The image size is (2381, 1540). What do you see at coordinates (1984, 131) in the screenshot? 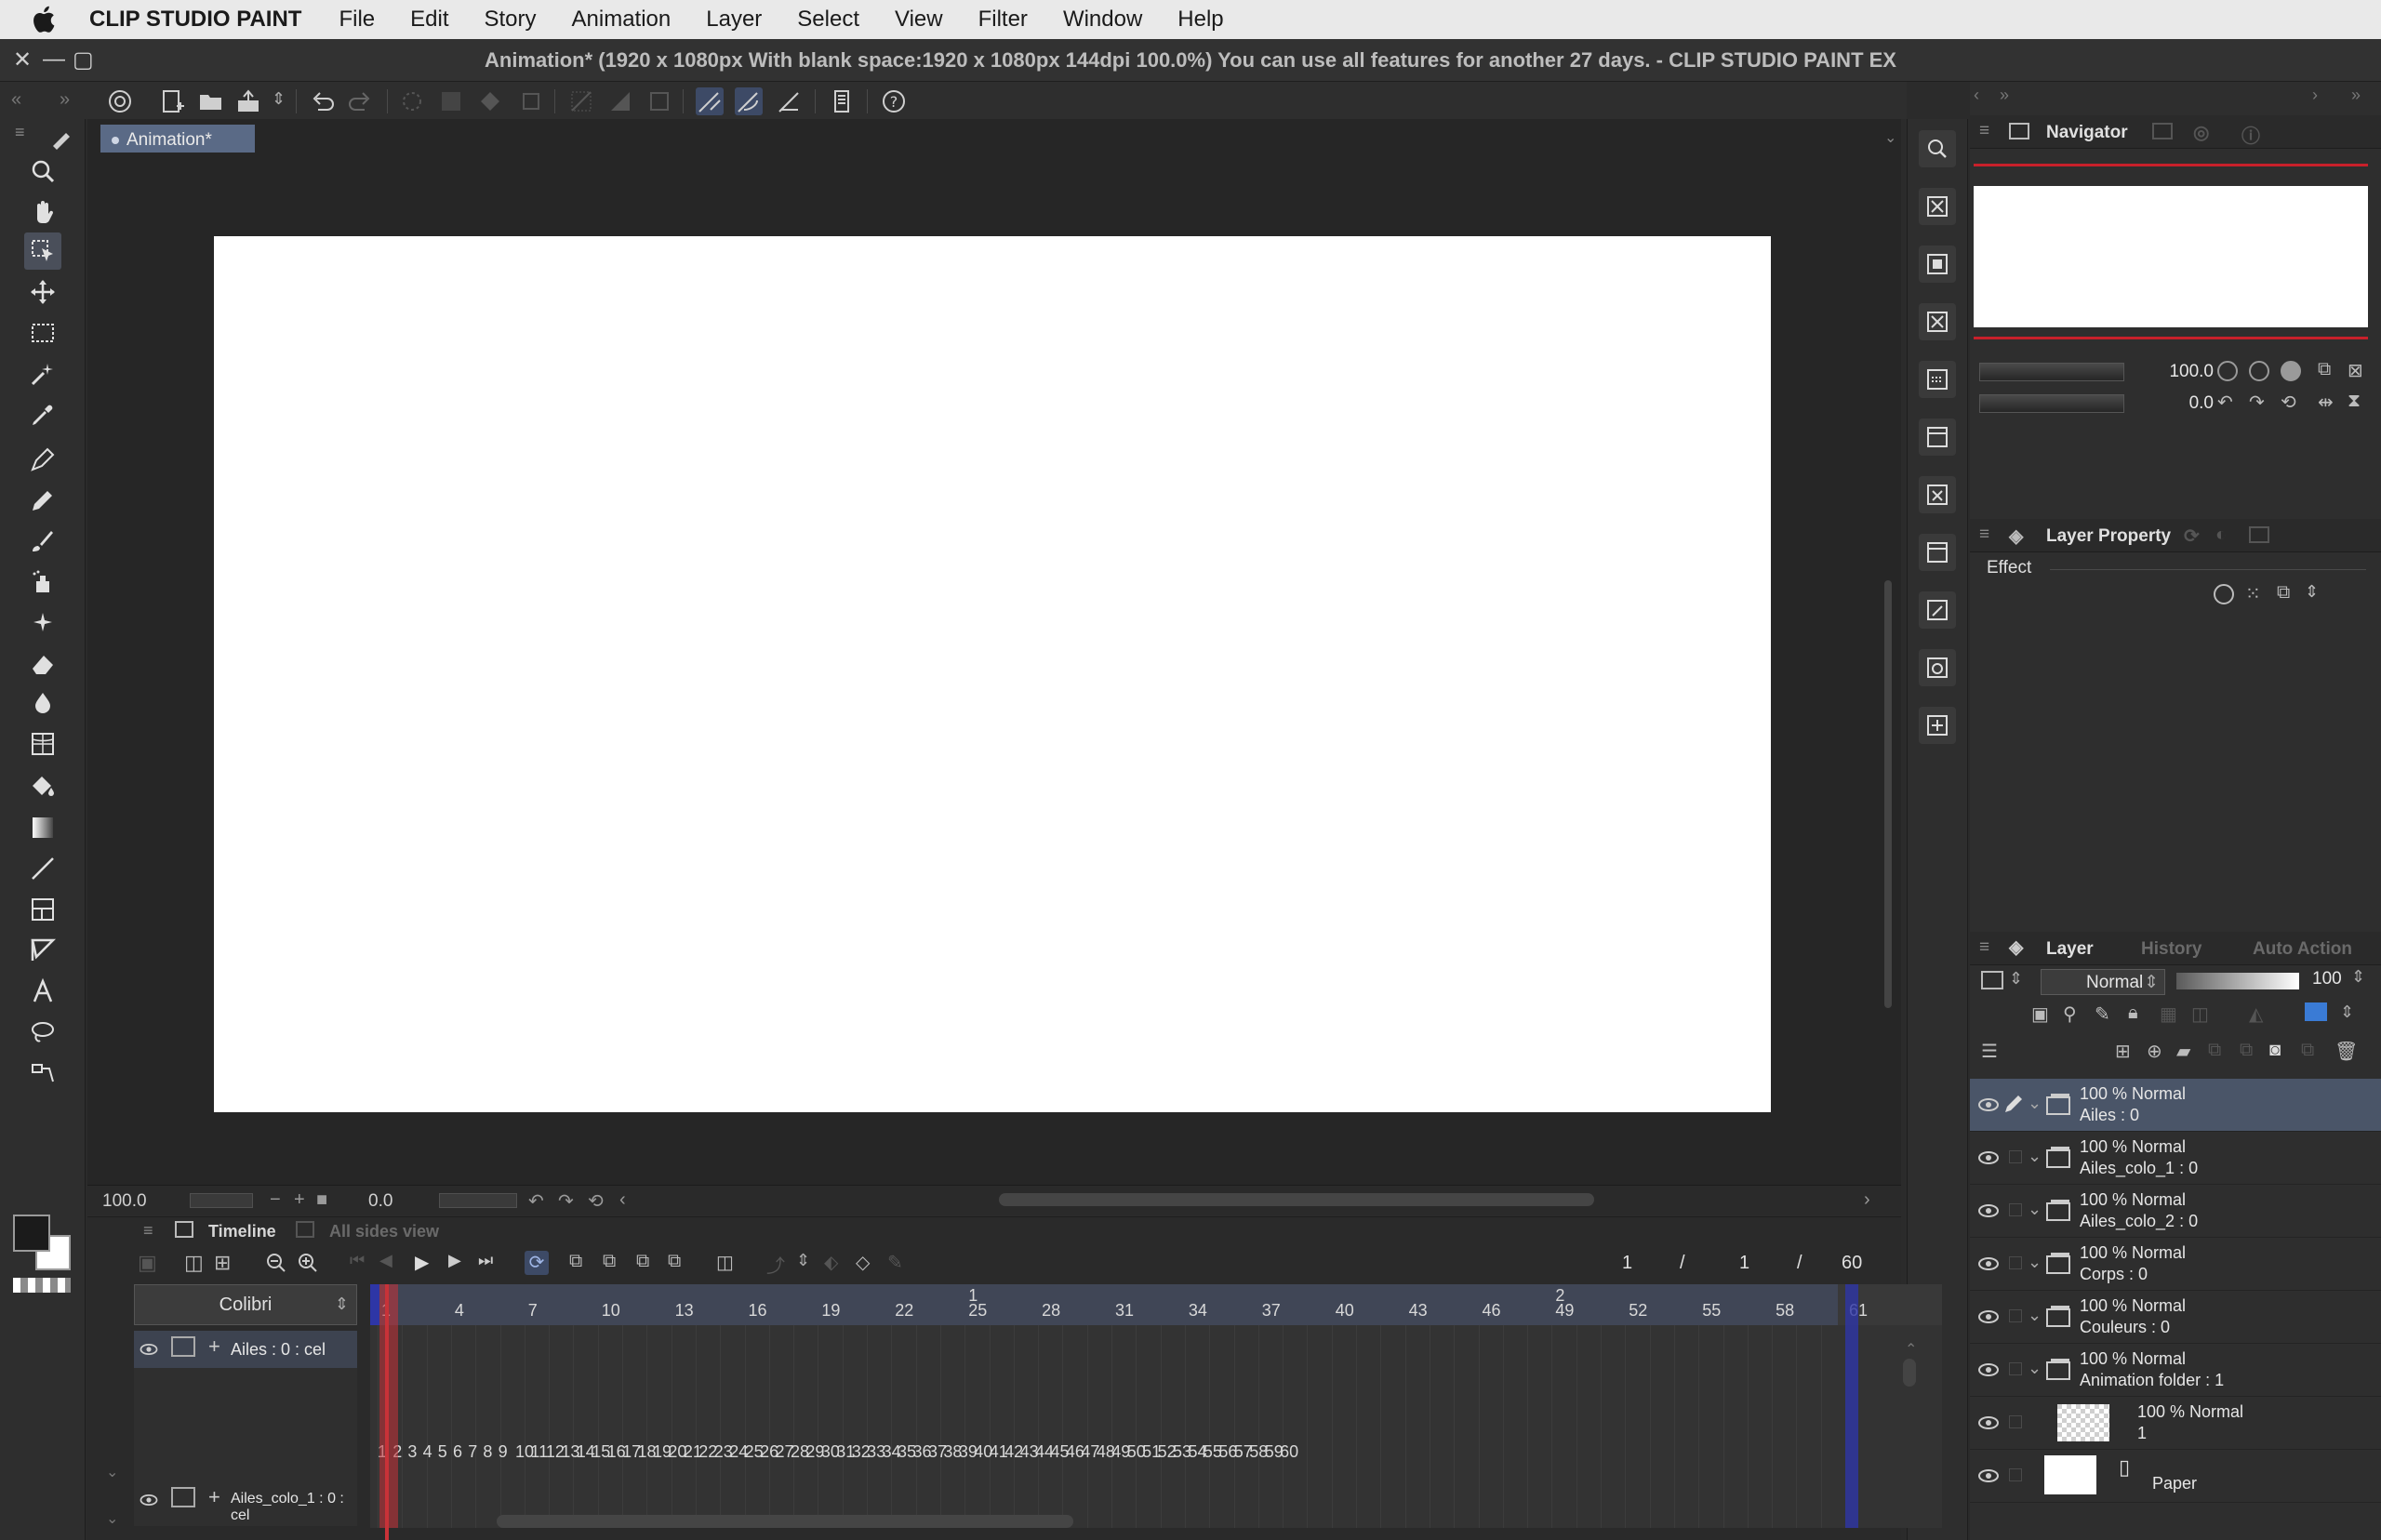
I see `navigator-menu-icon: ≡` at bounding box center [1984, 131].